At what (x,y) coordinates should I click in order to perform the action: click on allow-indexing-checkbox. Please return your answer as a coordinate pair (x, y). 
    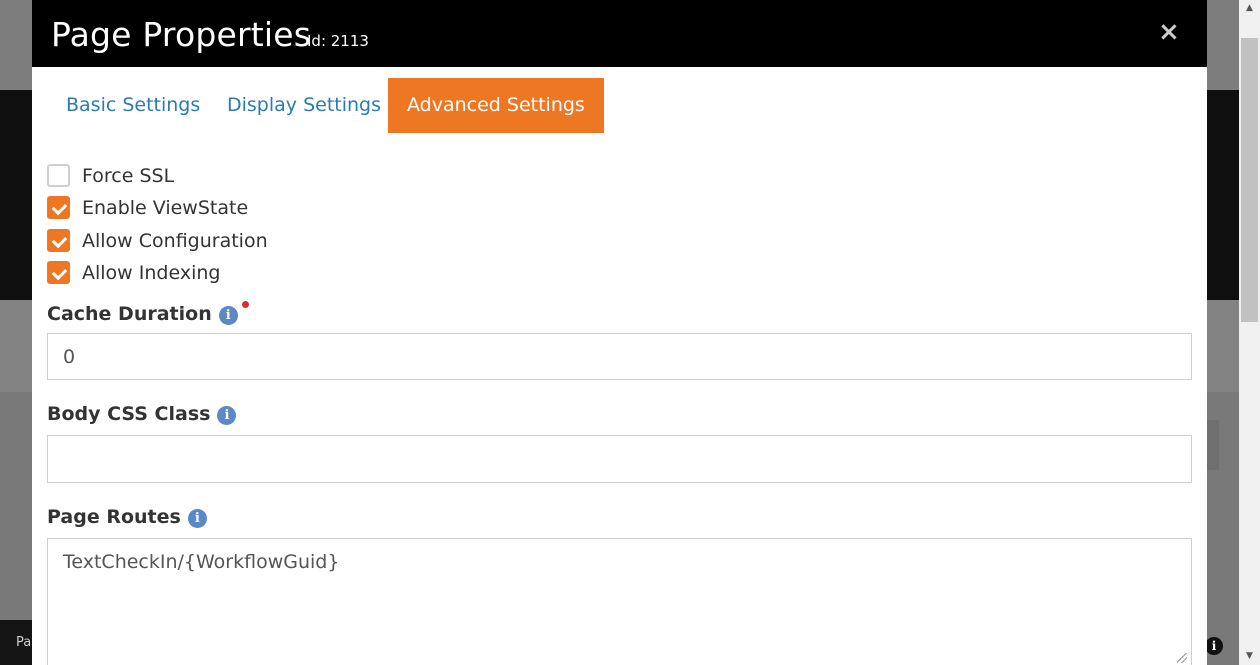
    Looking at the image, I should click on (58, 272).